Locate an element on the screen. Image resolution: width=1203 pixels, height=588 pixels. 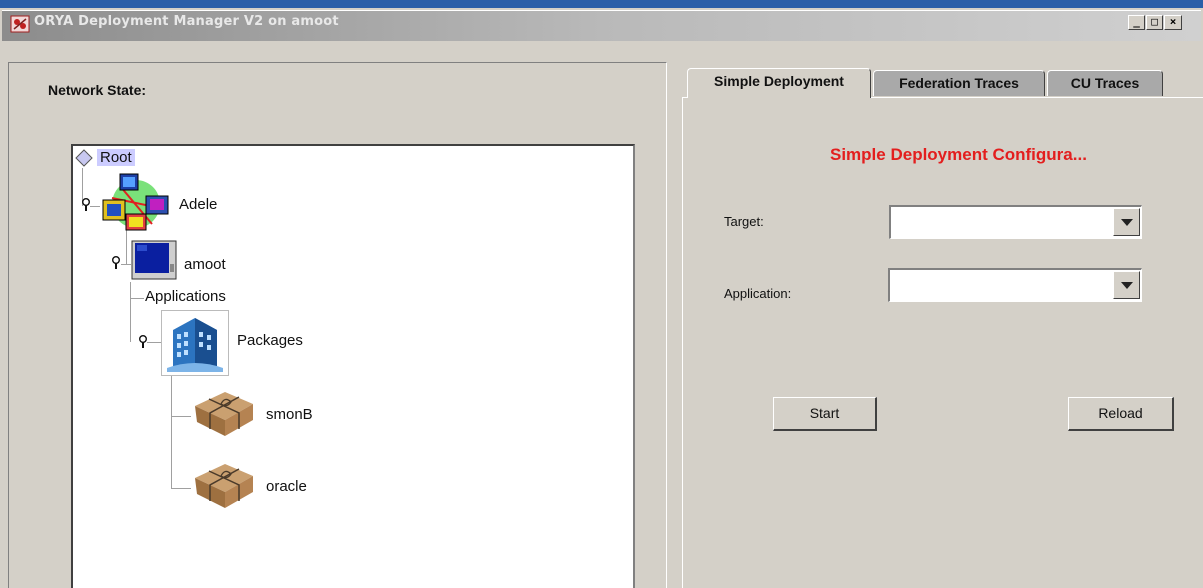
tree-node-label: oracle is located at coordinates (286, 486).